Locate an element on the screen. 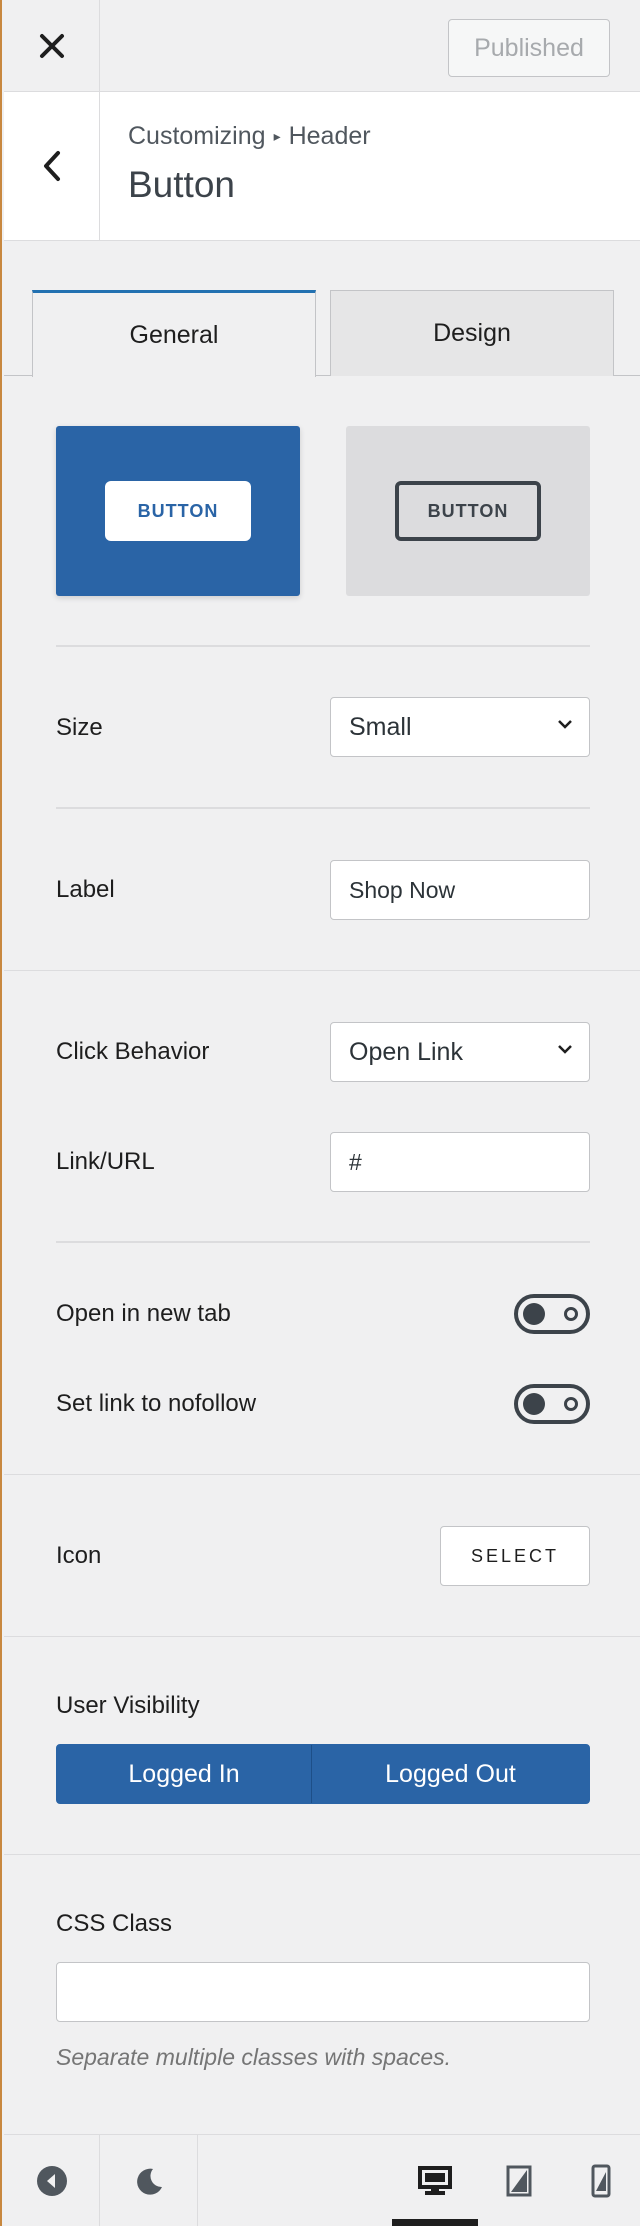 The width and height of the screenshot is (640, 2226). user-visibility-segmented: Logged In Logged Out is located at coordinates (323, 1774).